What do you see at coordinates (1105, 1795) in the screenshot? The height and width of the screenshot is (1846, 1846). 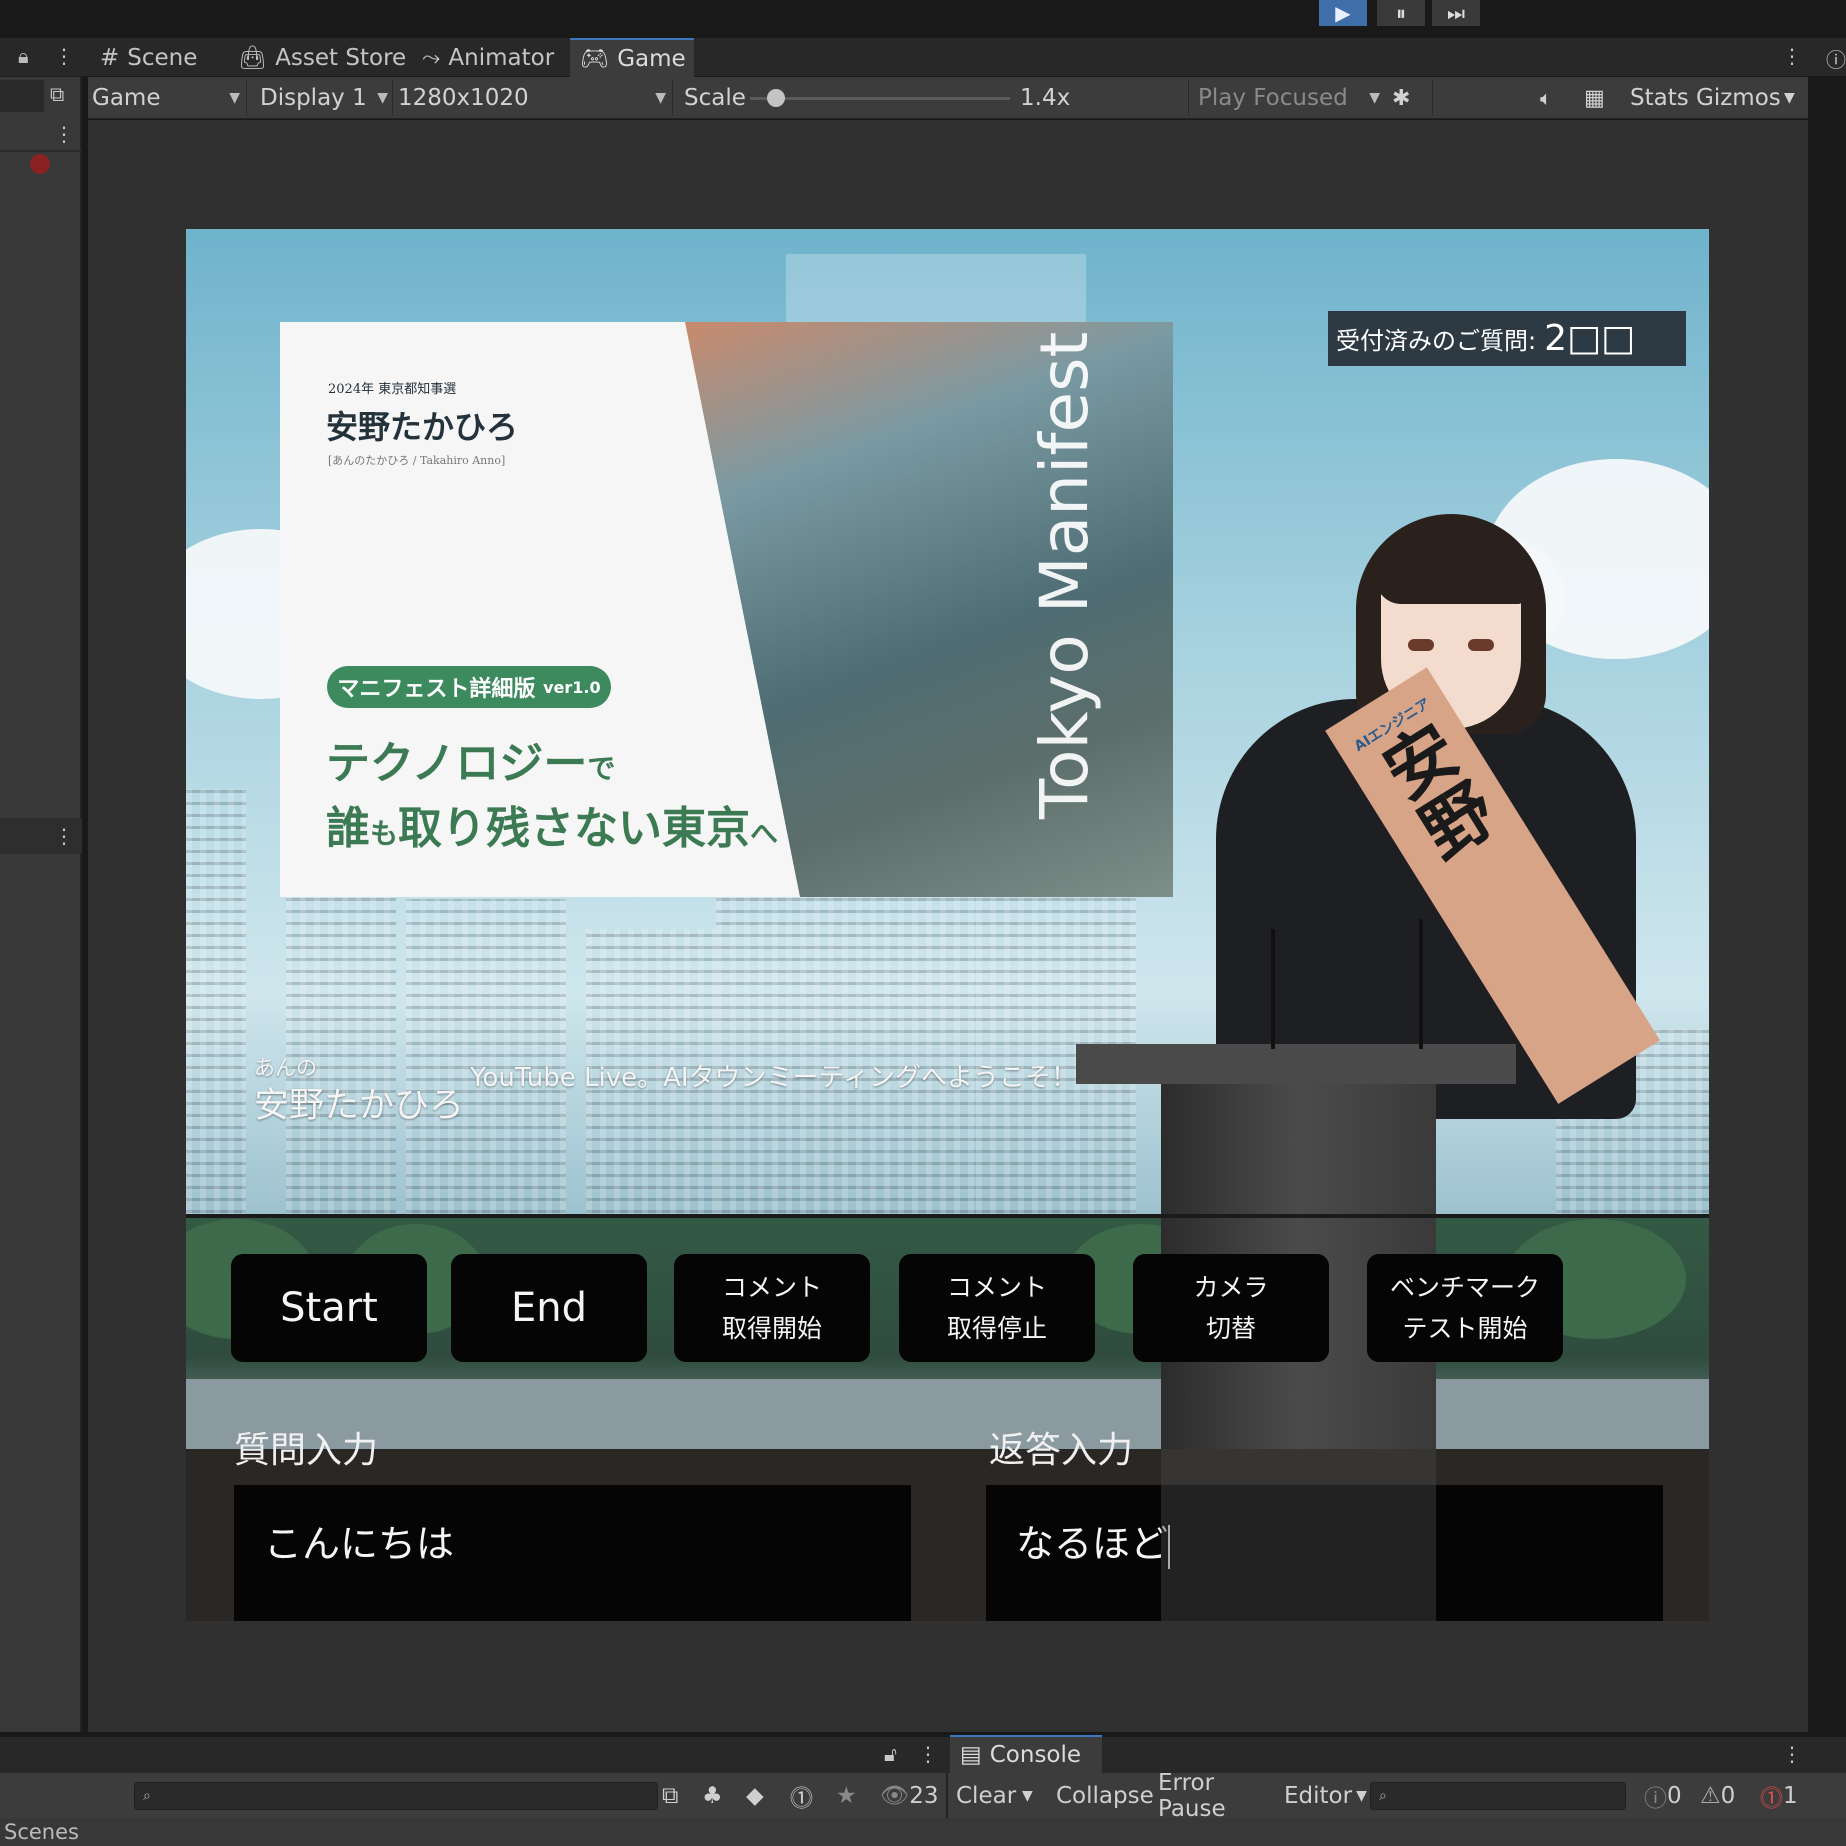 I see `collapse-button: Collapse` at bounding box center [1105, 1795].